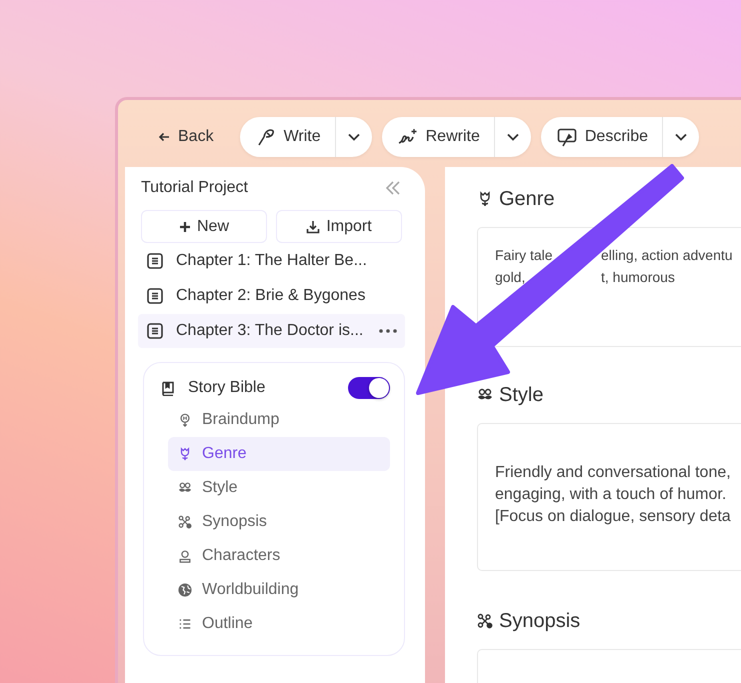 The image size is (741, 683). I want to click on action-button: Write, so click(288, 137).